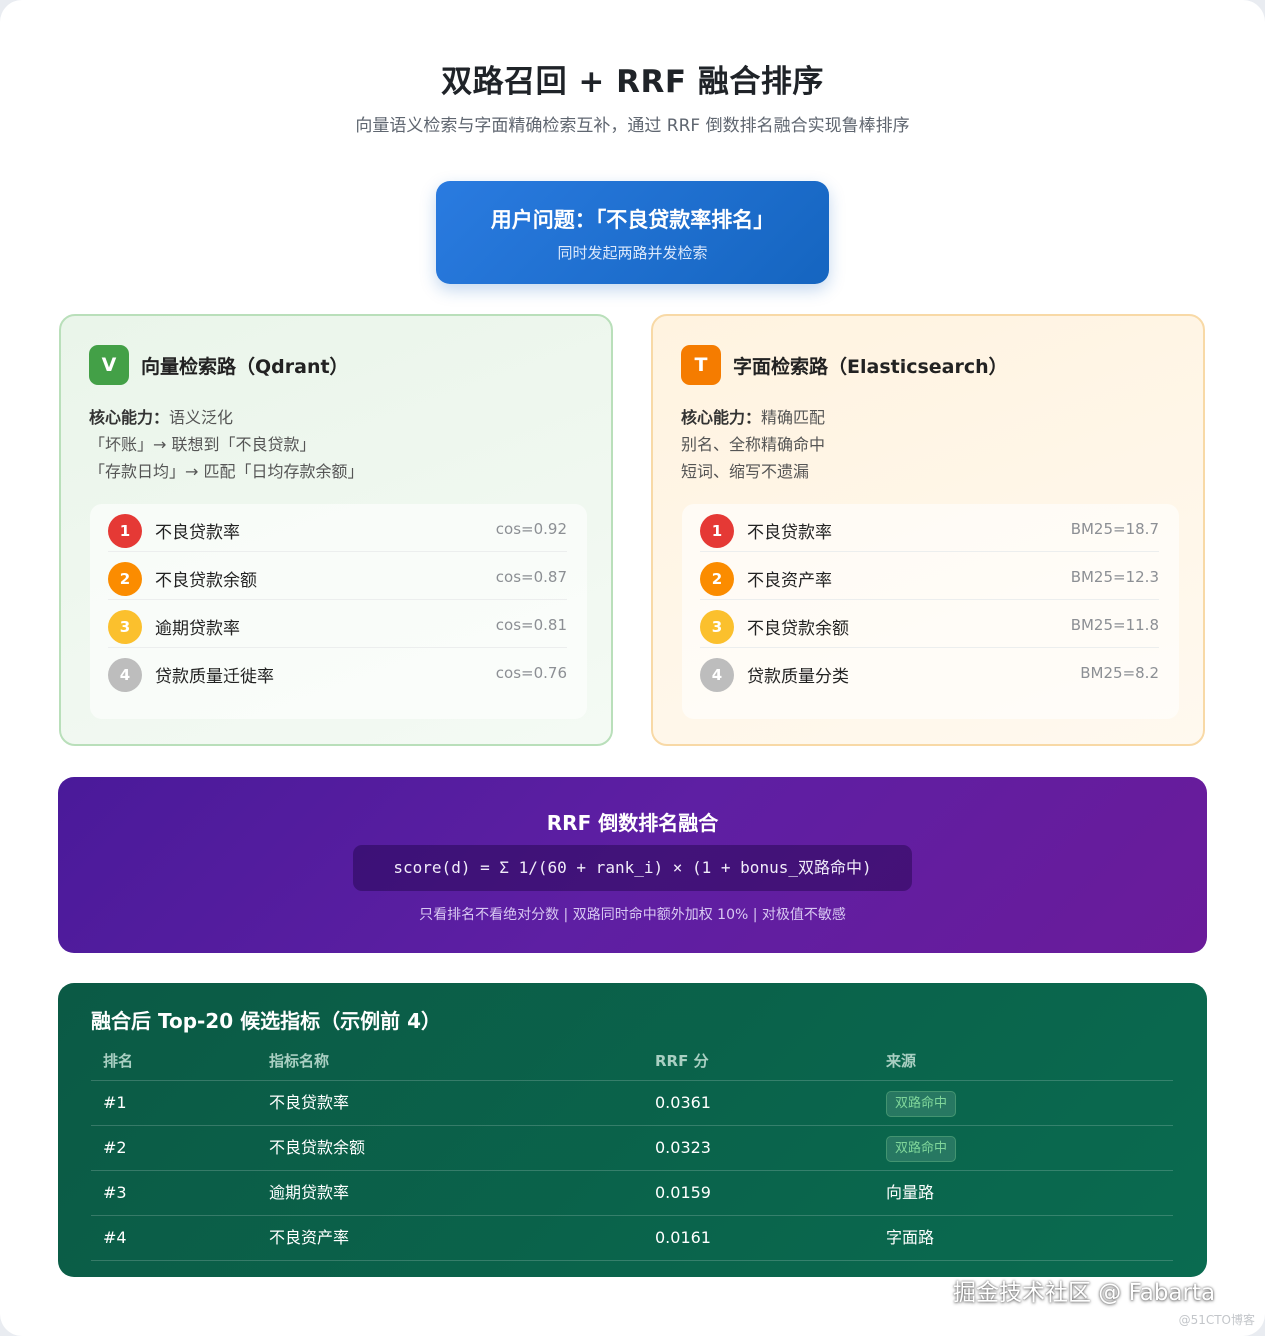 This screenshot has width=1265, height=1336. I want to click on vector-badge-icon: V, so click(109, 365).